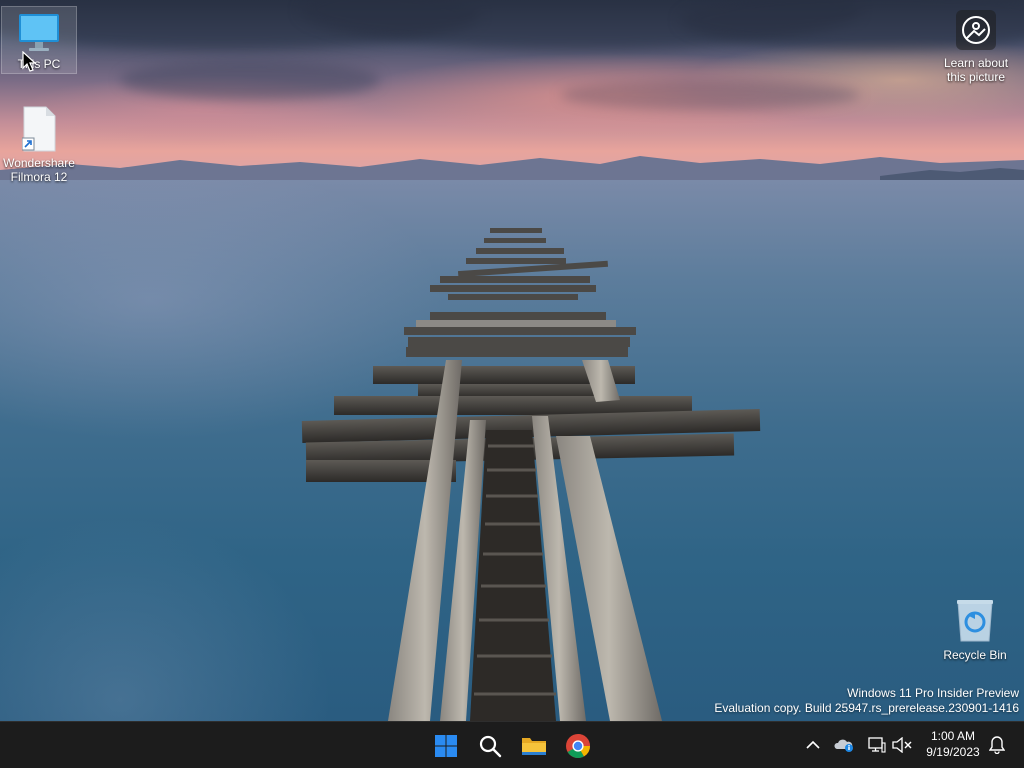 Image resolution: width=1024 pixels, height=768 pixels. What do you see at coordinates (38, 129) in the screenshot?
I see `filmora-shortcut-icon` at bounding box center [38, 129].